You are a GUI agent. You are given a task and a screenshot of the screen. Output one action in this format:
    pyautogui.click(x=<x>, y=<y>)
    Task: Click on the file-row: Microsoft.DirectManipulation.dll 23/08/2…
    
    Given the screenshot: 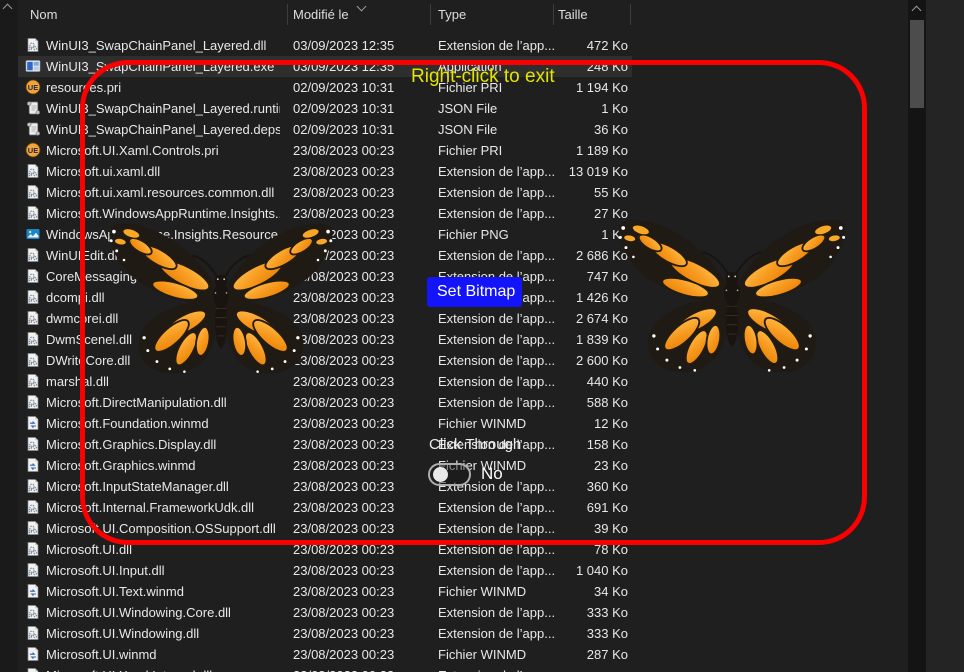 What is the action you would take?
    pyautogui.click(x=325, y=402)
    